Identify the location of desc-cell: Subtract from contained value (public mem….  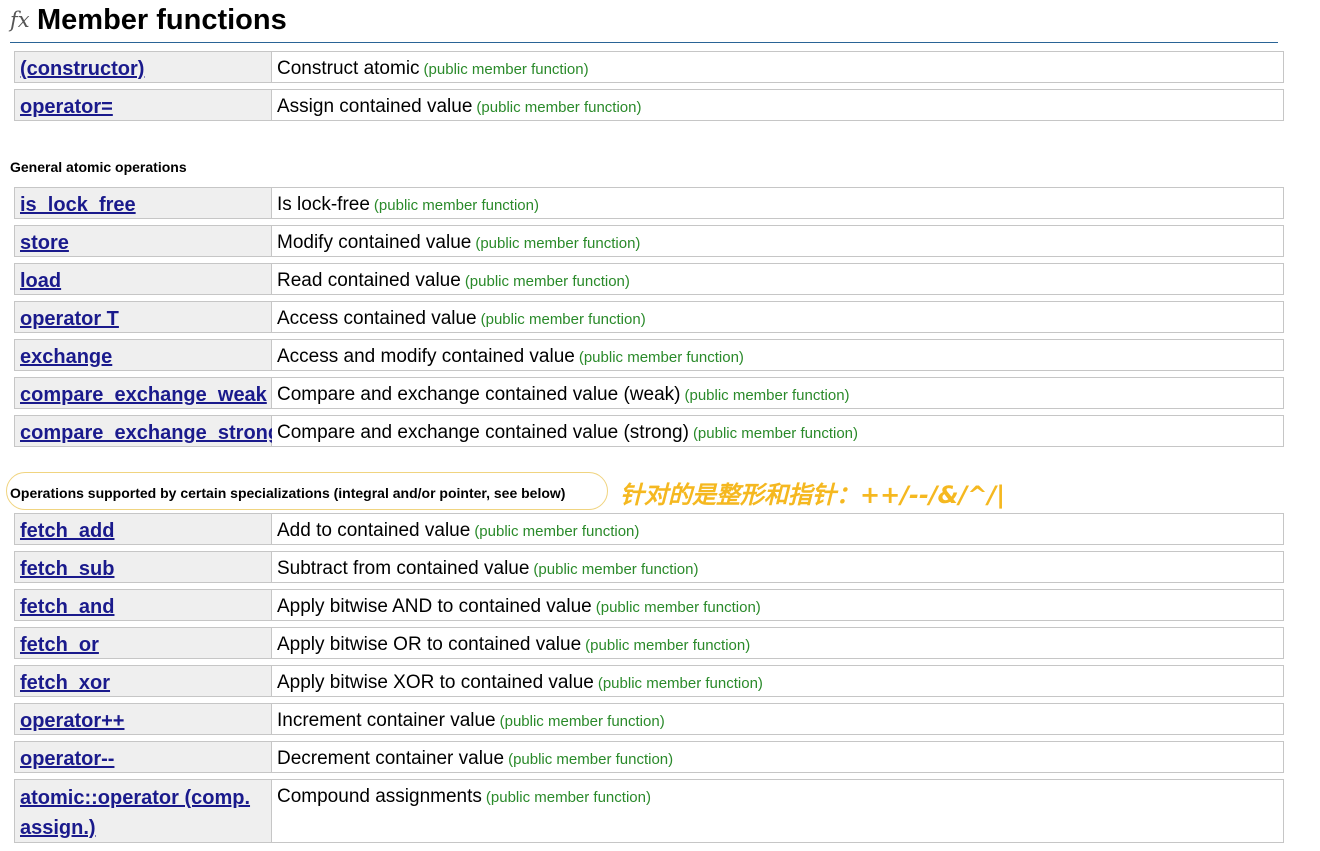
(778, 567).